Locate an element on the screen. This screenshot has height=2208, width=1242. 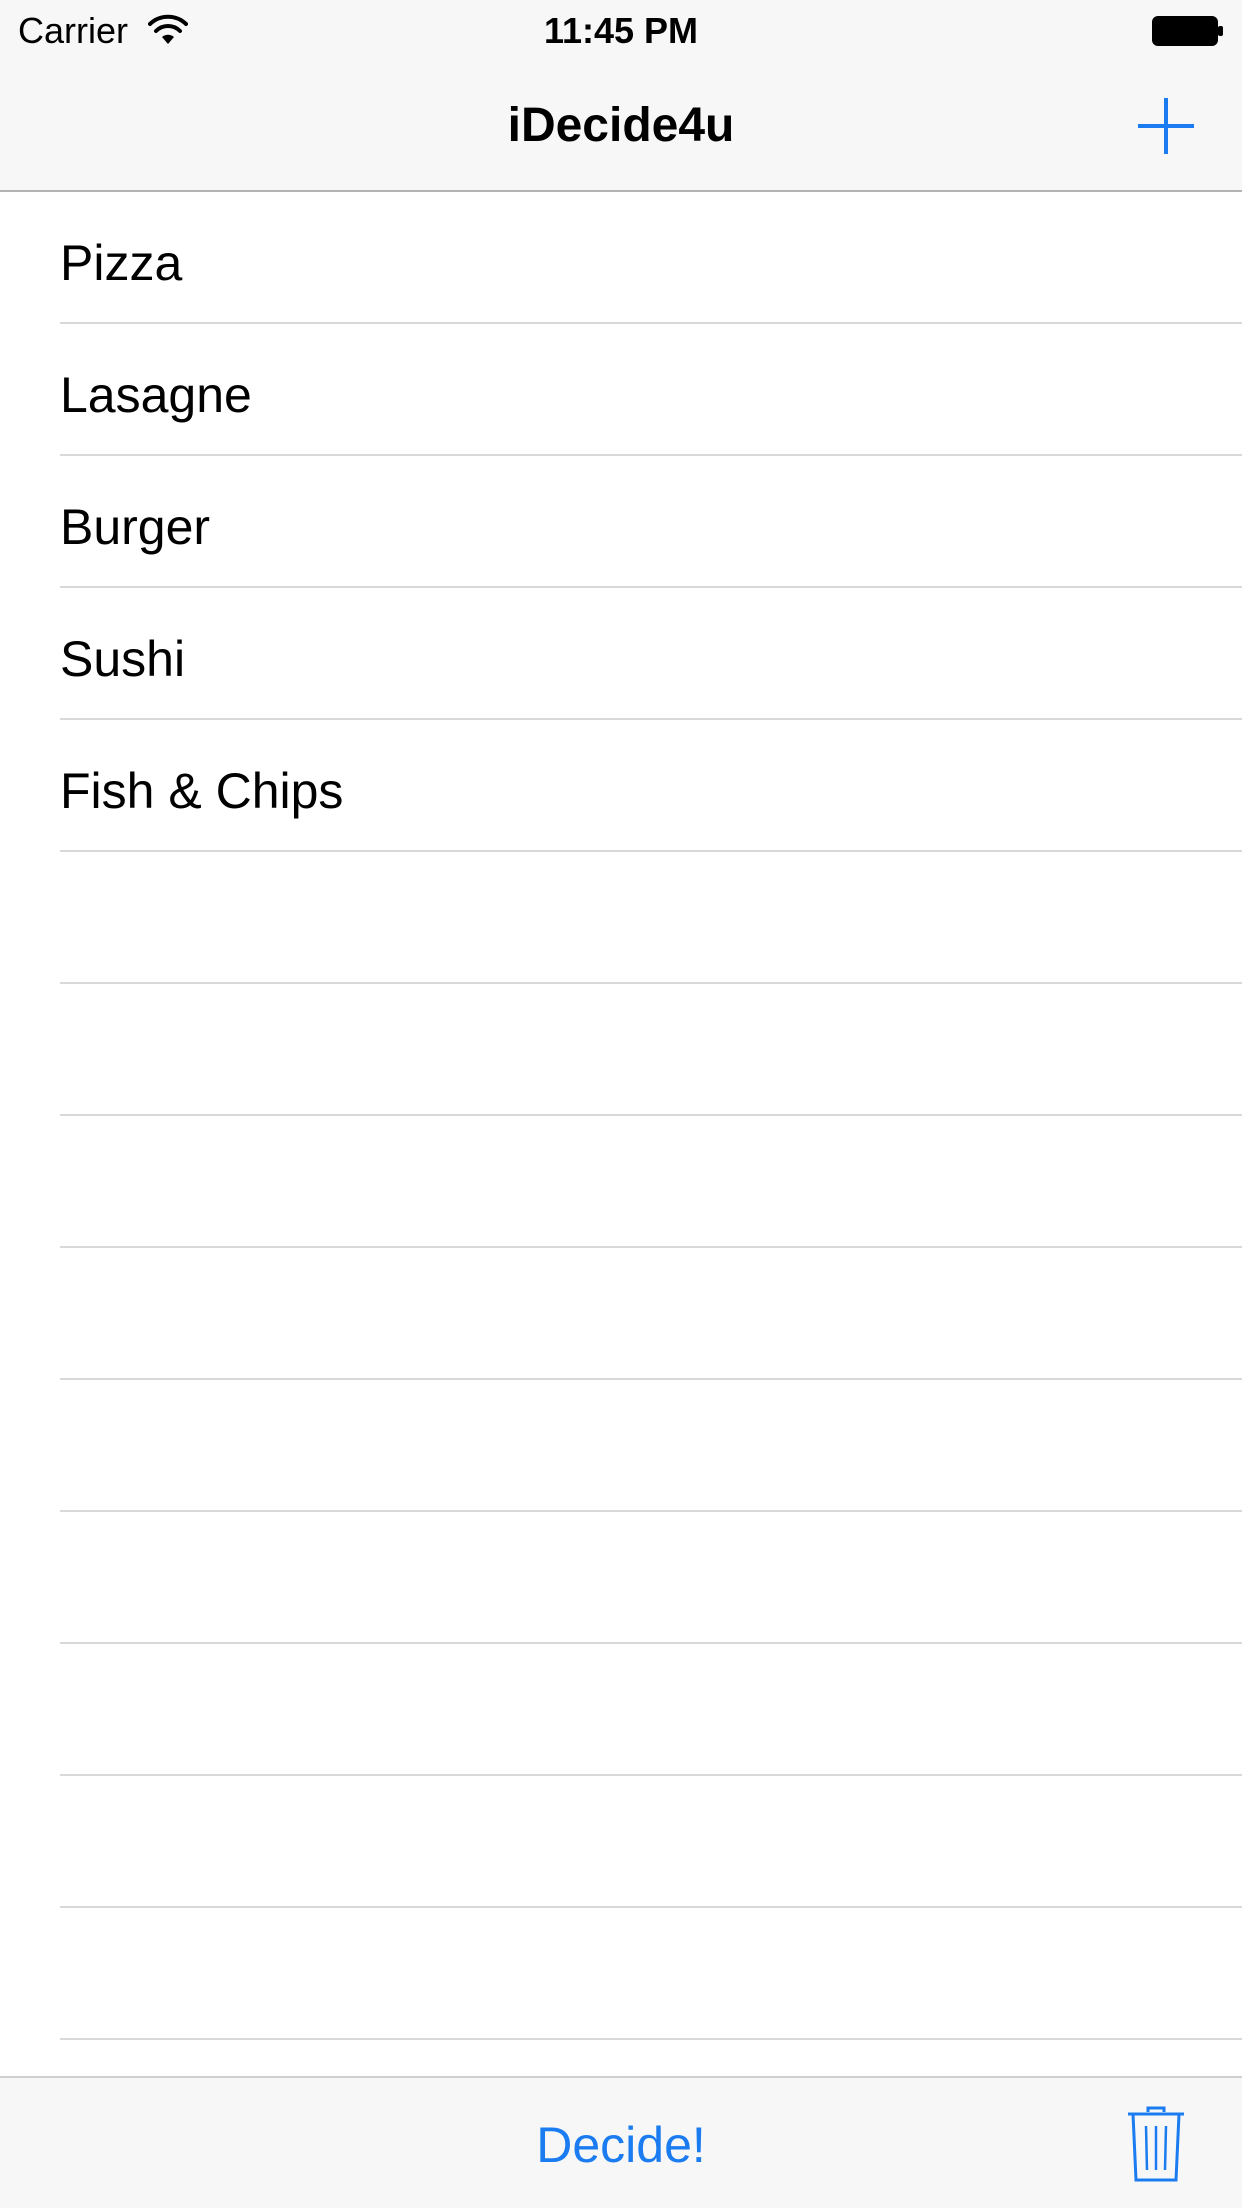
list-item: Burger is located at coordinates (651, 522).